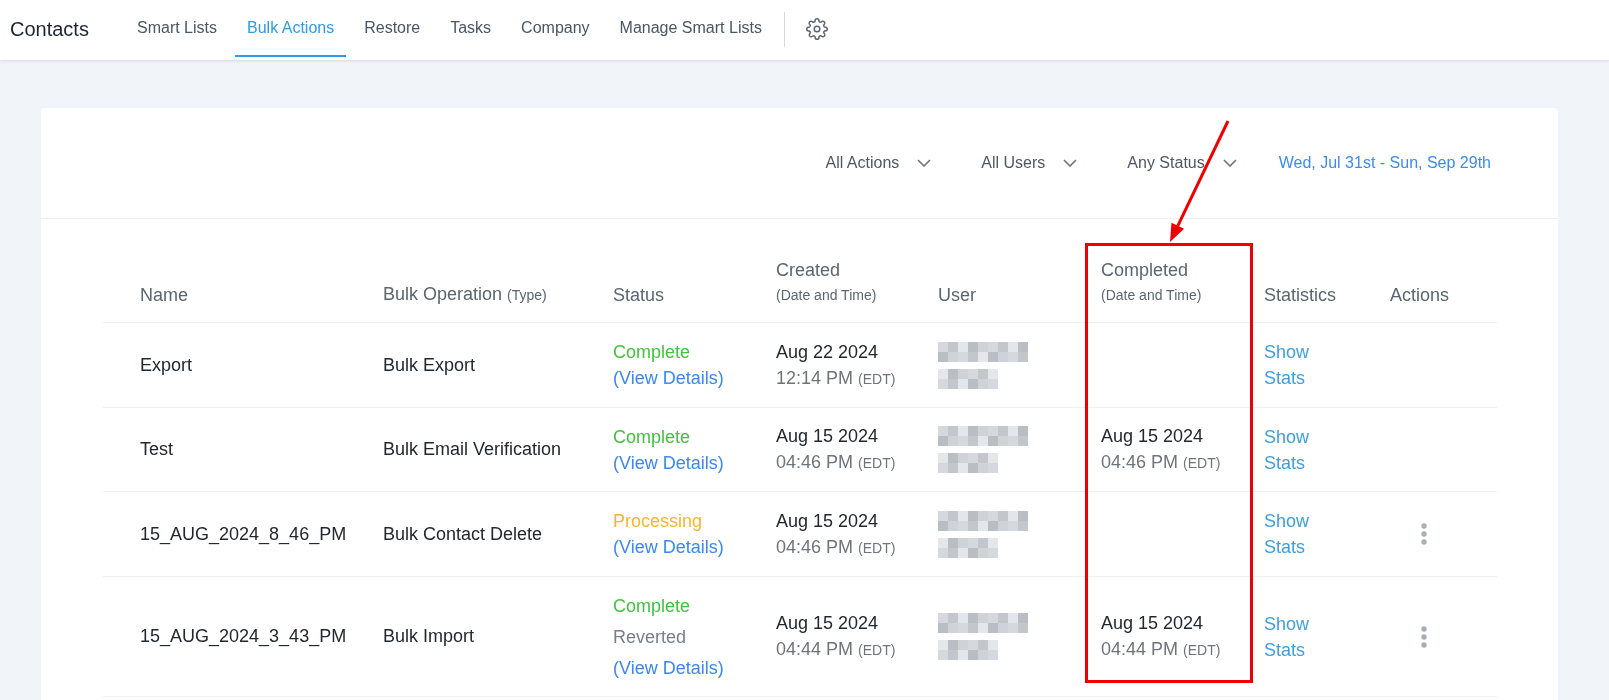  Describe the element at coordinates (639, 295) in the screenshot. I see `column-header: Status` at that location.